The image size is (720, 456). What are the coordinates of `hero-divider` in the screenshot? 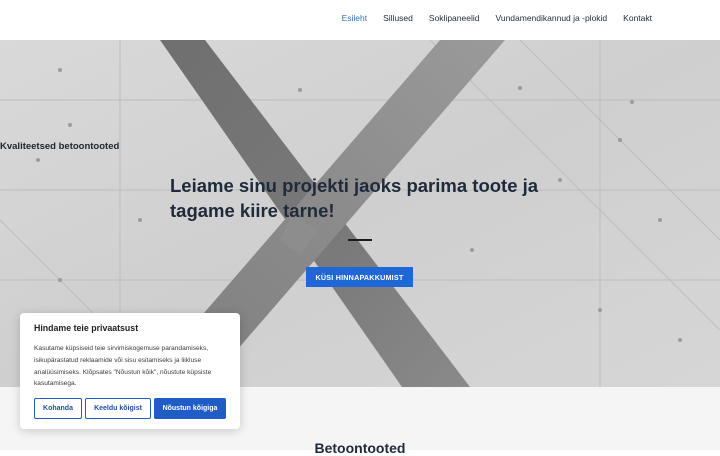 It's located at (360, 240).